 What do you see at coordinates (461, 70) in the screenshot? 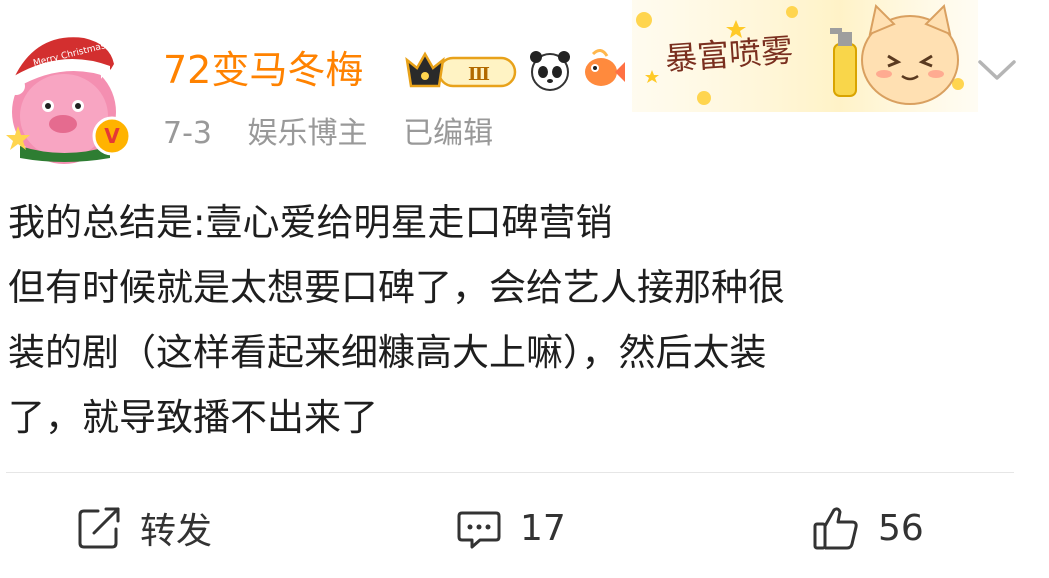
I see `member-crown-badge: Ⅲ` at bounding box center [461, 70].